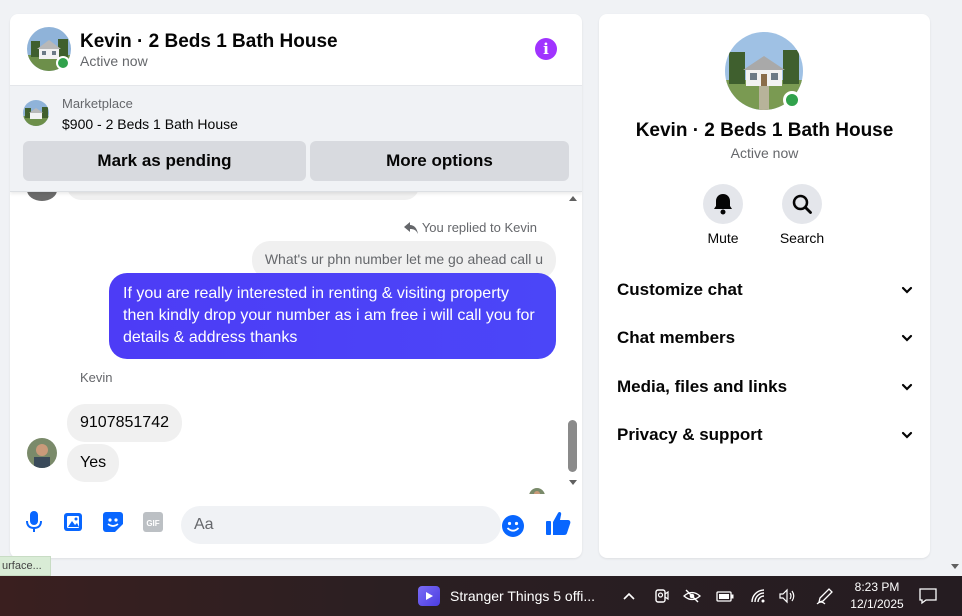 Image resolution: width=962 pixels, height=616 pixels. What do you see at coordinates (573, 342) in the screenshot?
I see `message-scrollbar` at bounding box center [573, 342].